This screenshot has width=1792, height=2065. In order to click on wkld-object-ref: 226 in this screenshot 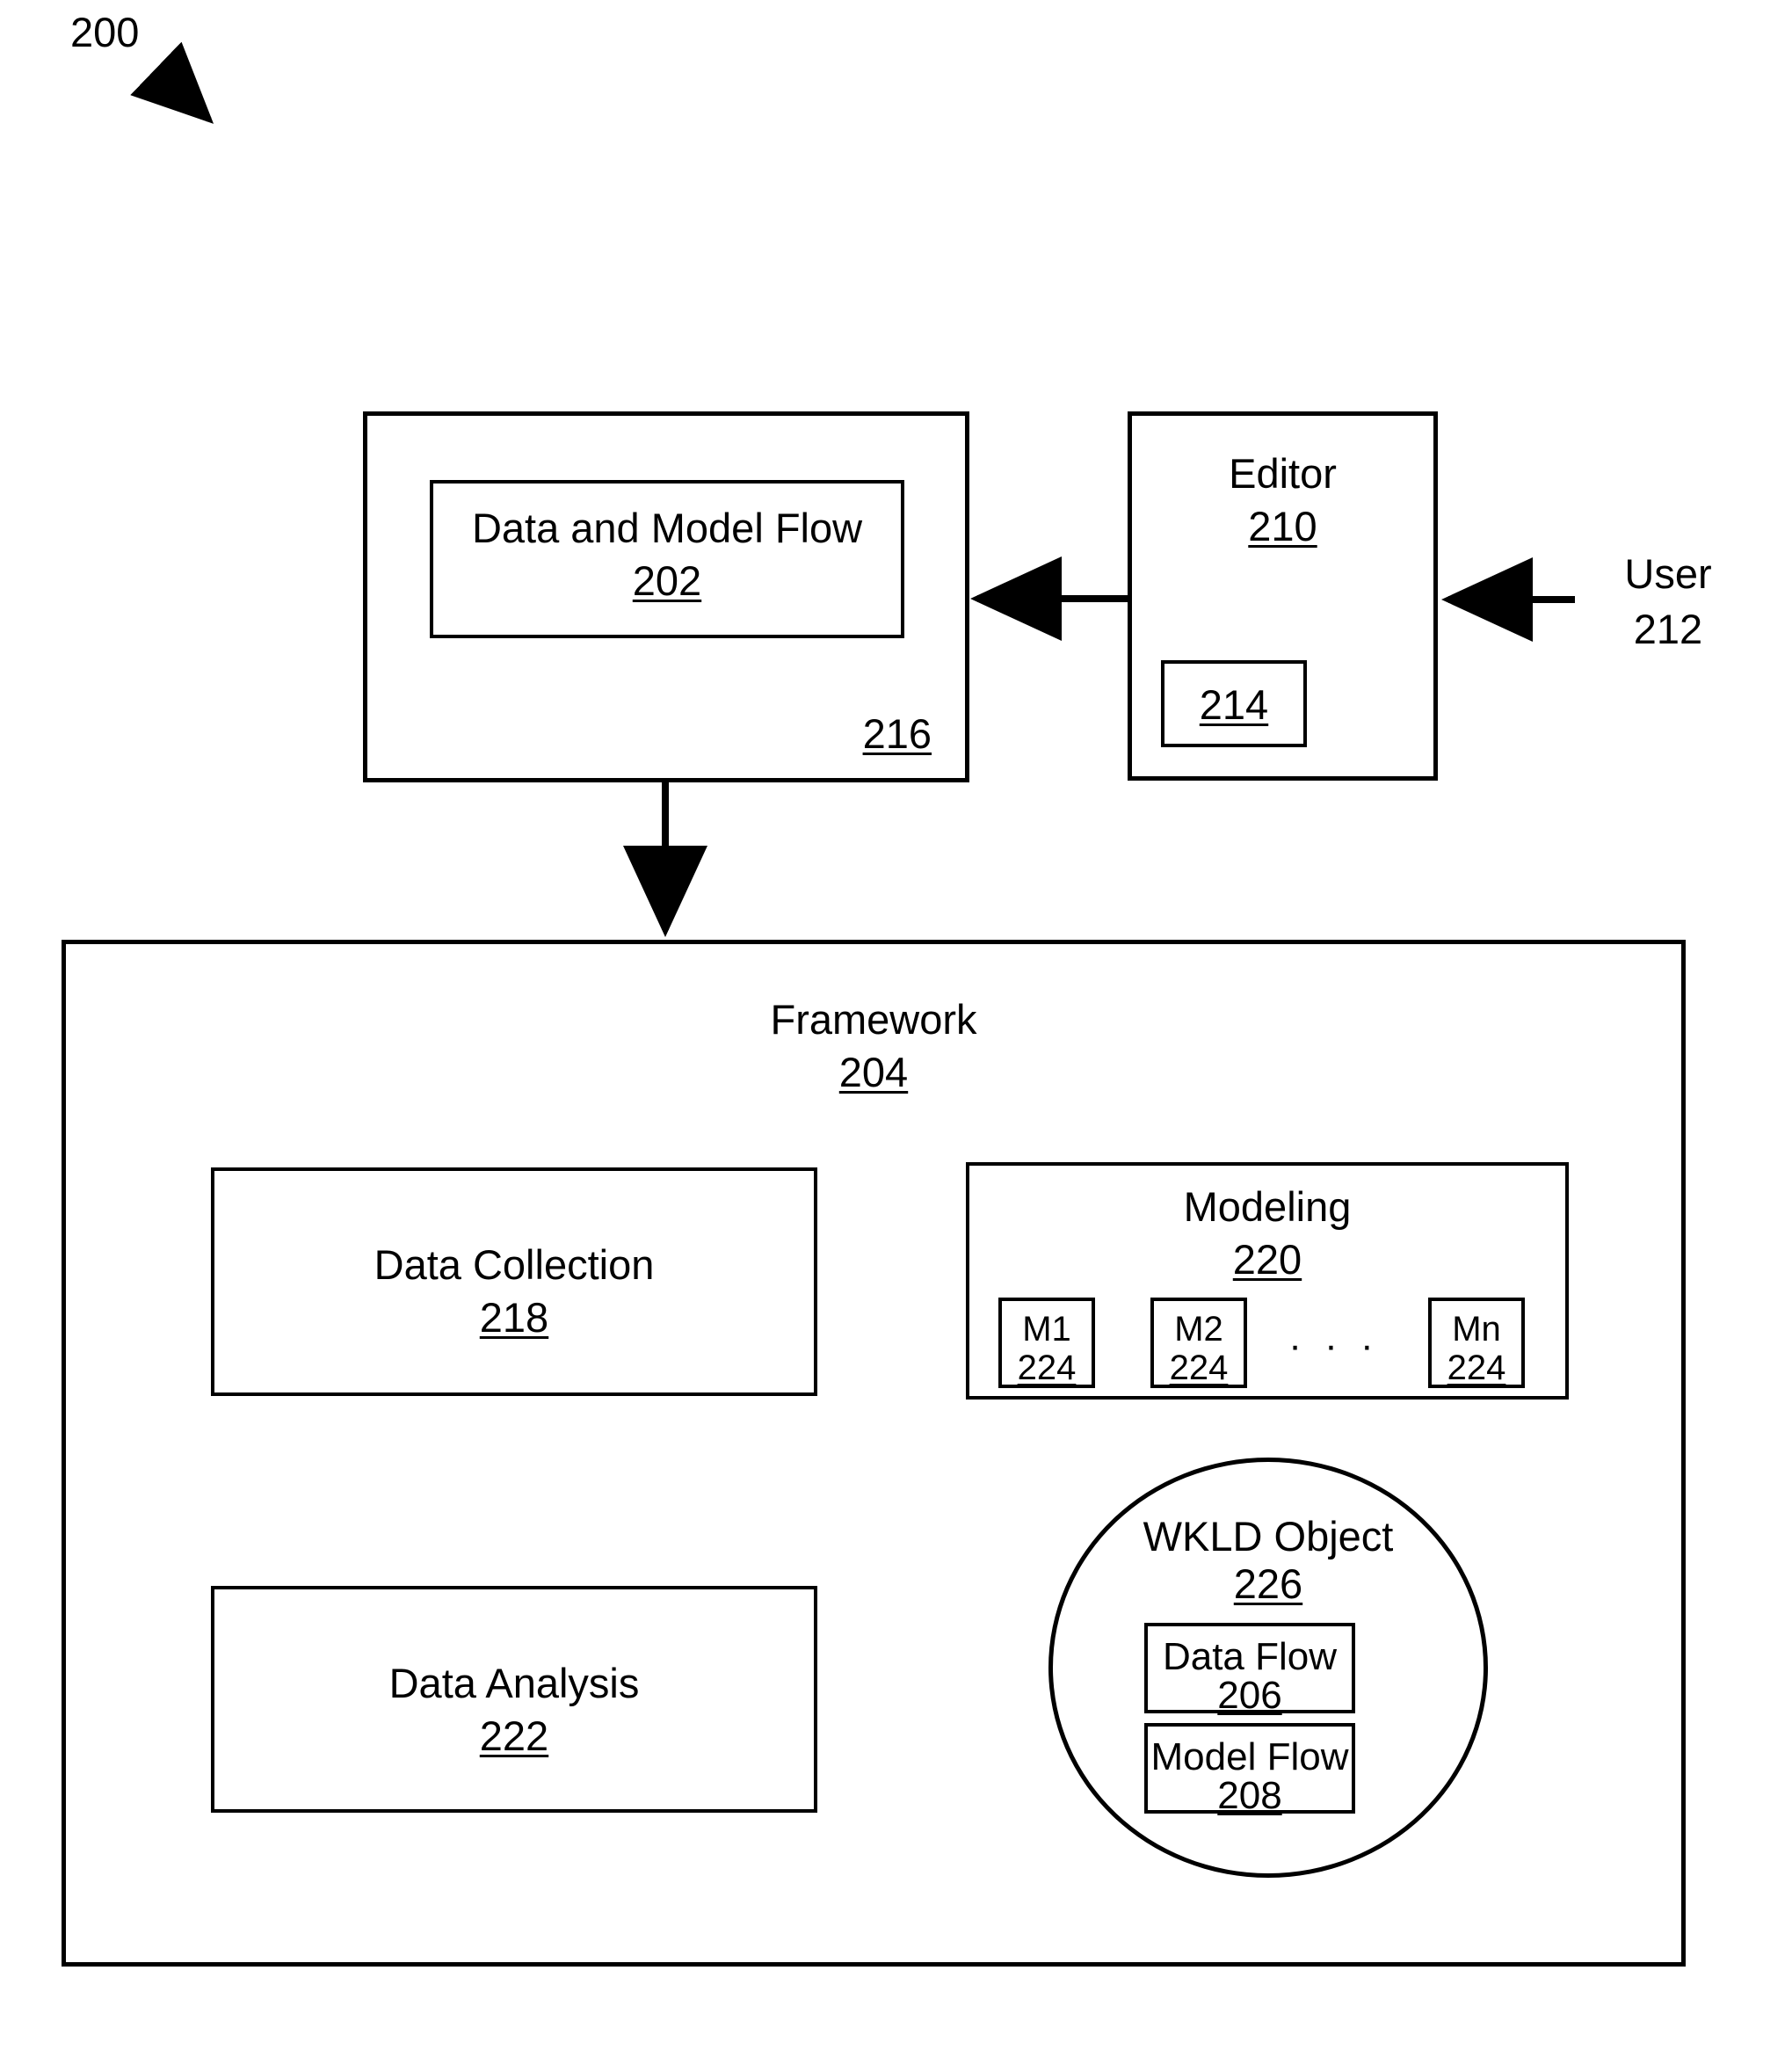, I will do `click(1268, 1583)`.